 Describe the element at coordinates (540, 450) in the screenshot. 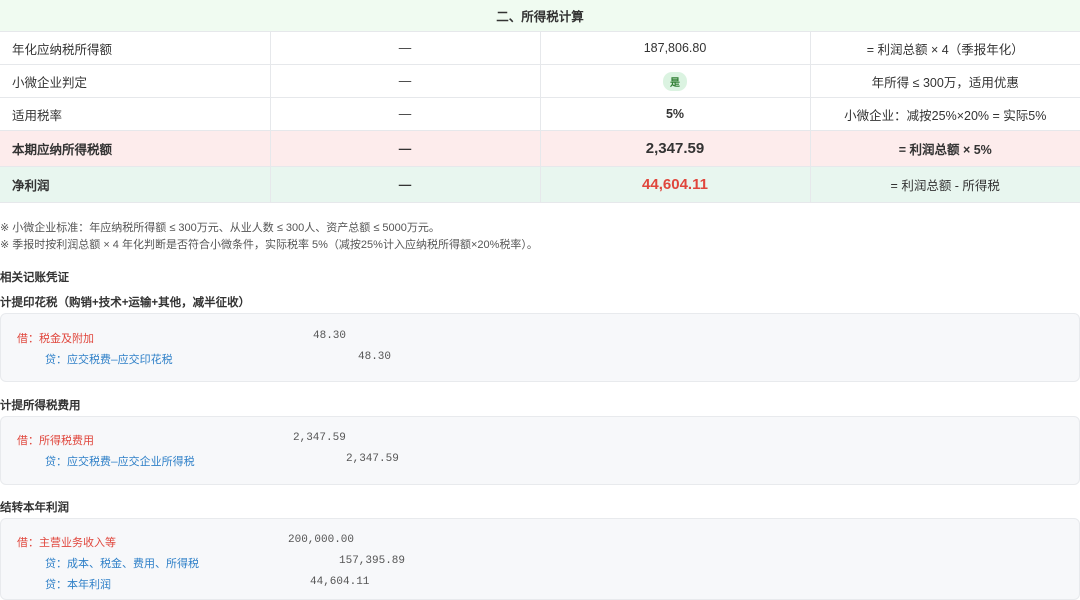

I see `voucher-box: 借：所得税费用 2,347.59 贷：应交税费—应交企业所得税 2,347.59` at that location.